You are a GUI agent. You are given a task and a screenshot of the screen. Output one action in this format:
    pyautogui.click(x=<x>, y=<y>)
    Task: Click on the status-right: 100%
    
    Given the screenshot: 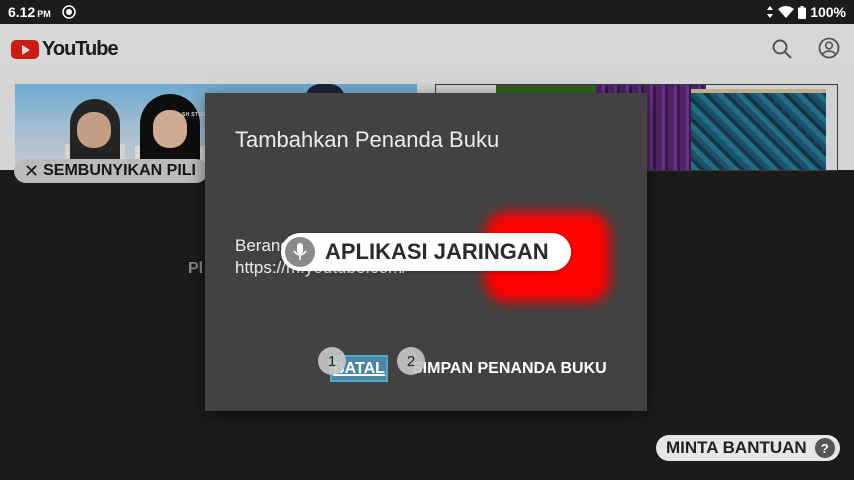 What is the action you would take?
    pyautogui.click(x=806, y=12)
    